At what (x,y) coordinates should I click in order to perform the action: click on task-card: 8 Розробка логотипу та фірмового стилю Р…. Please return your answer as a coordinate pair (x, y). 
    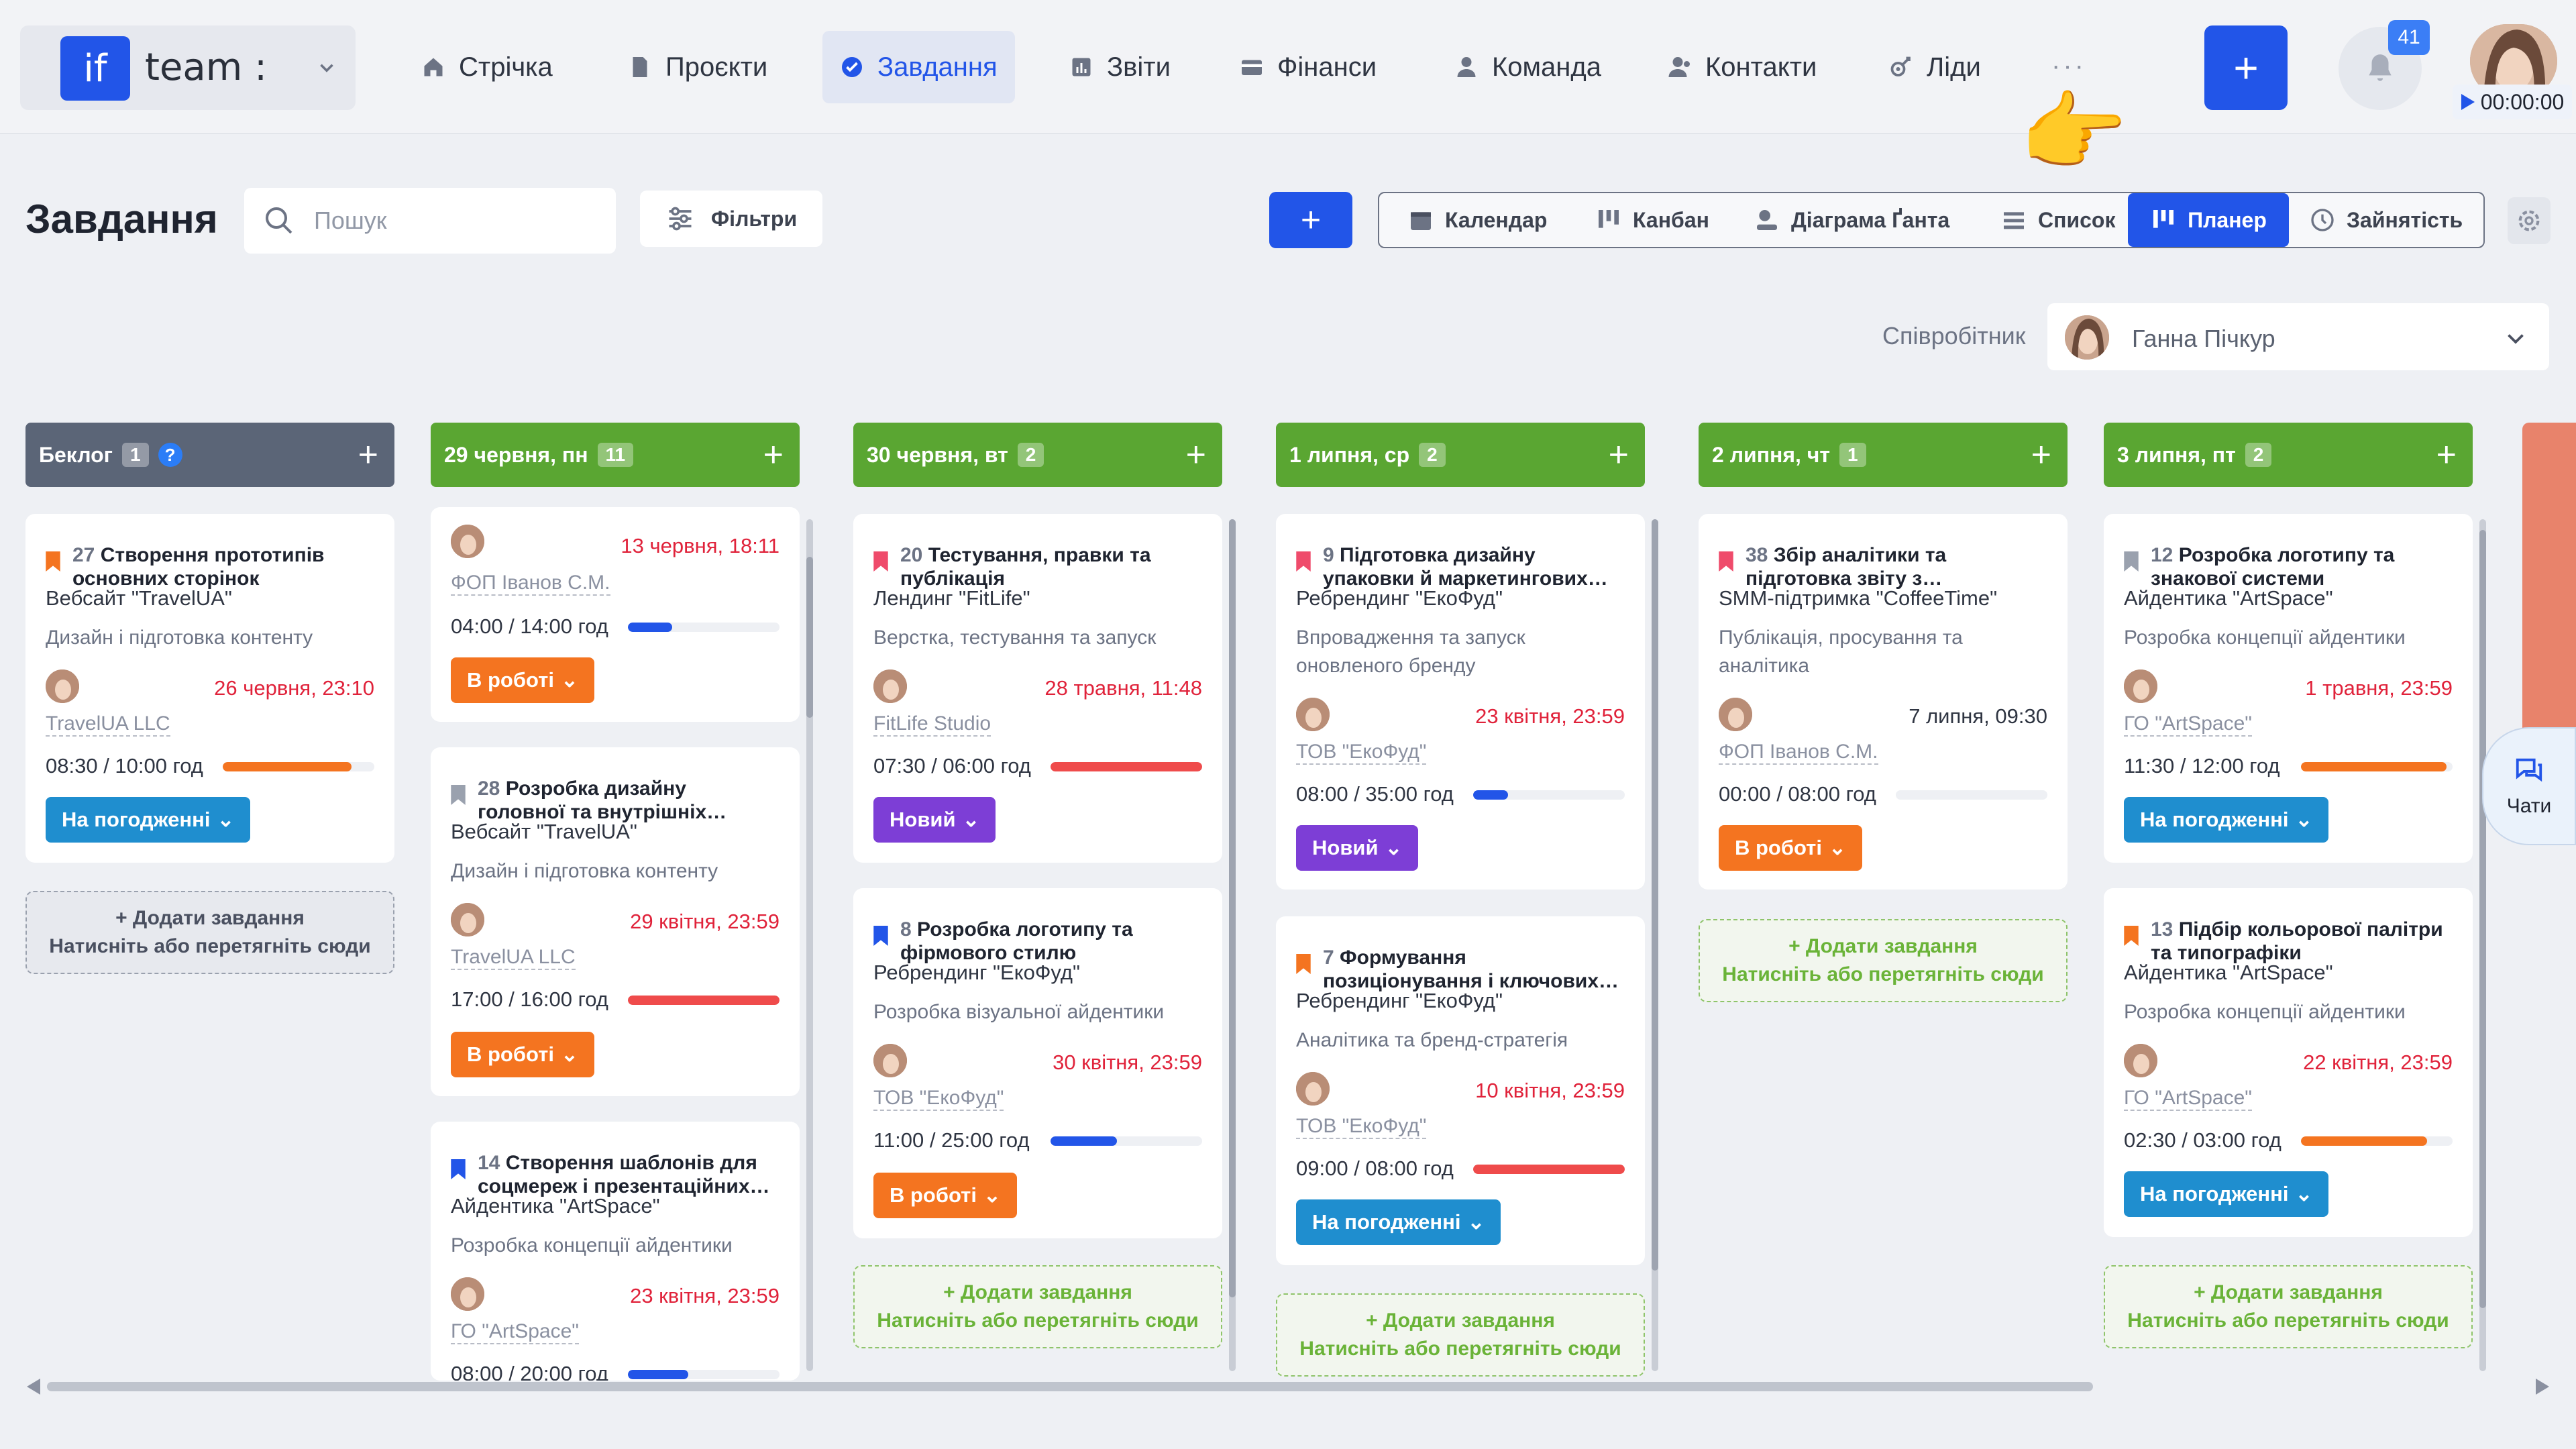
    Looking at the image, I should click on (1037, 1063).